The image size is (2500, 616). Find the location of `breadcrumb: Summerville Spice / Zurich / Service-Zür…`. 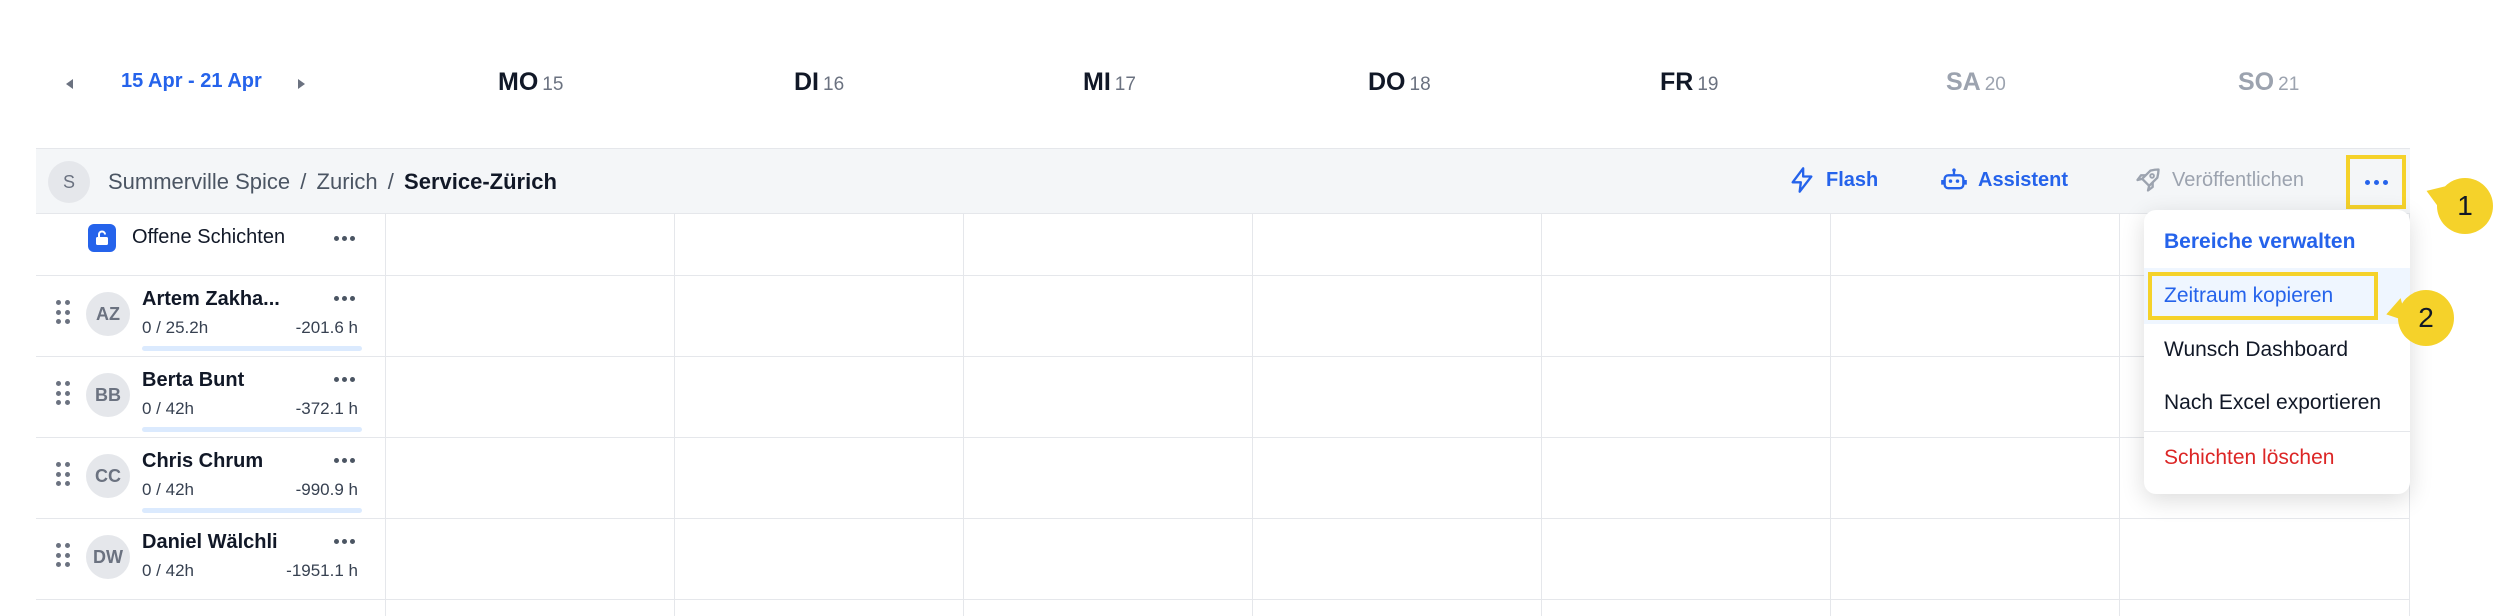

breadcrumb: Summerville Spice / Zurich / Service-Zür… is located at coordinates (332, 182).